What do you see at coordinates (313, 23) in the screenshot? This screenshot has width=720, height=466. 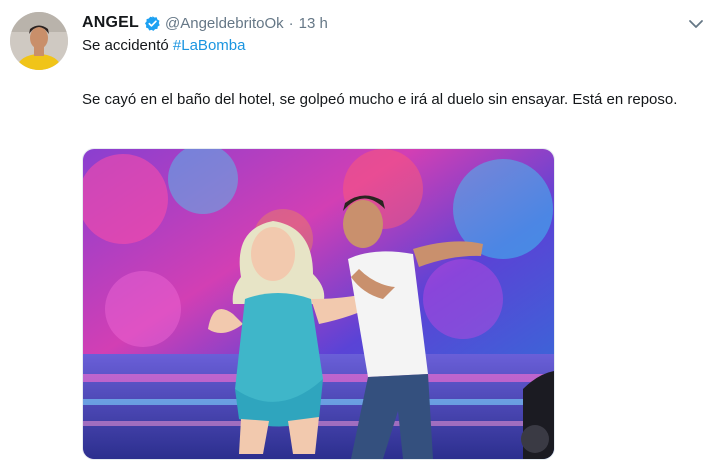 I see `tweet-timestamp: 13 h` at bounding box center [313, 23].